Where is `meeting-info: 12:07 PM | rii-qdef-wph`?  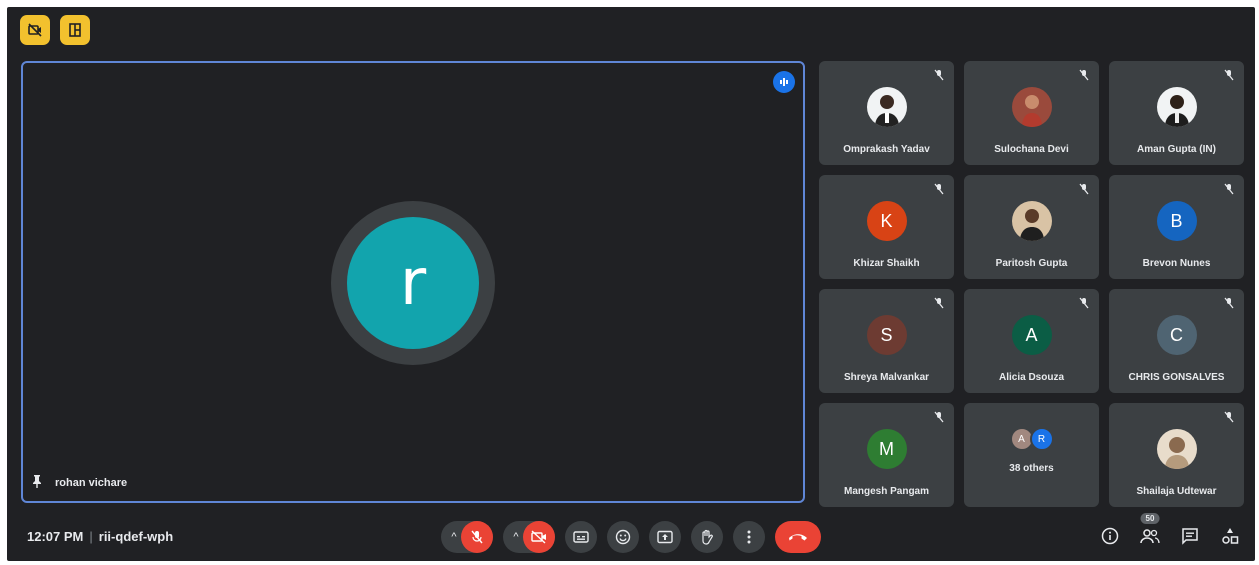
meeting-info: 12:07 PM | rii-qdef-wph is located at coordinates (100, 536).